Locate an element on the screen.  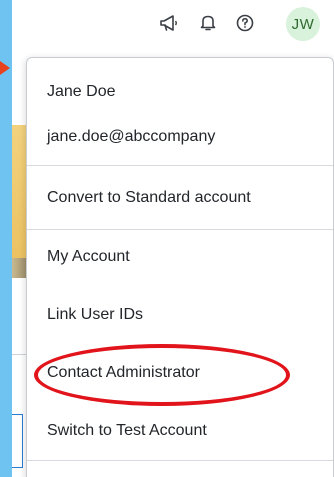
user-email: jane.doe@abccompany is located at coordinates (131, 136).